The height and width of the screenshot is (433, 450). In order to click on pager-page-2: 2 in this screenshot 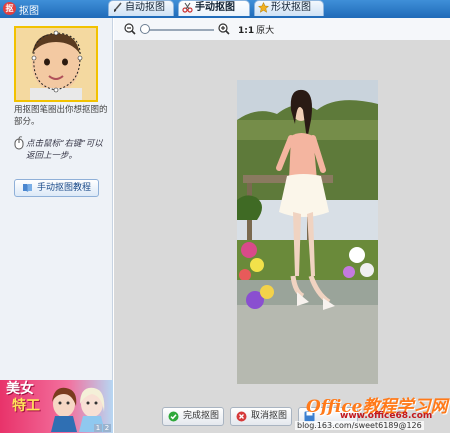, I will do `click(107, 428)`.